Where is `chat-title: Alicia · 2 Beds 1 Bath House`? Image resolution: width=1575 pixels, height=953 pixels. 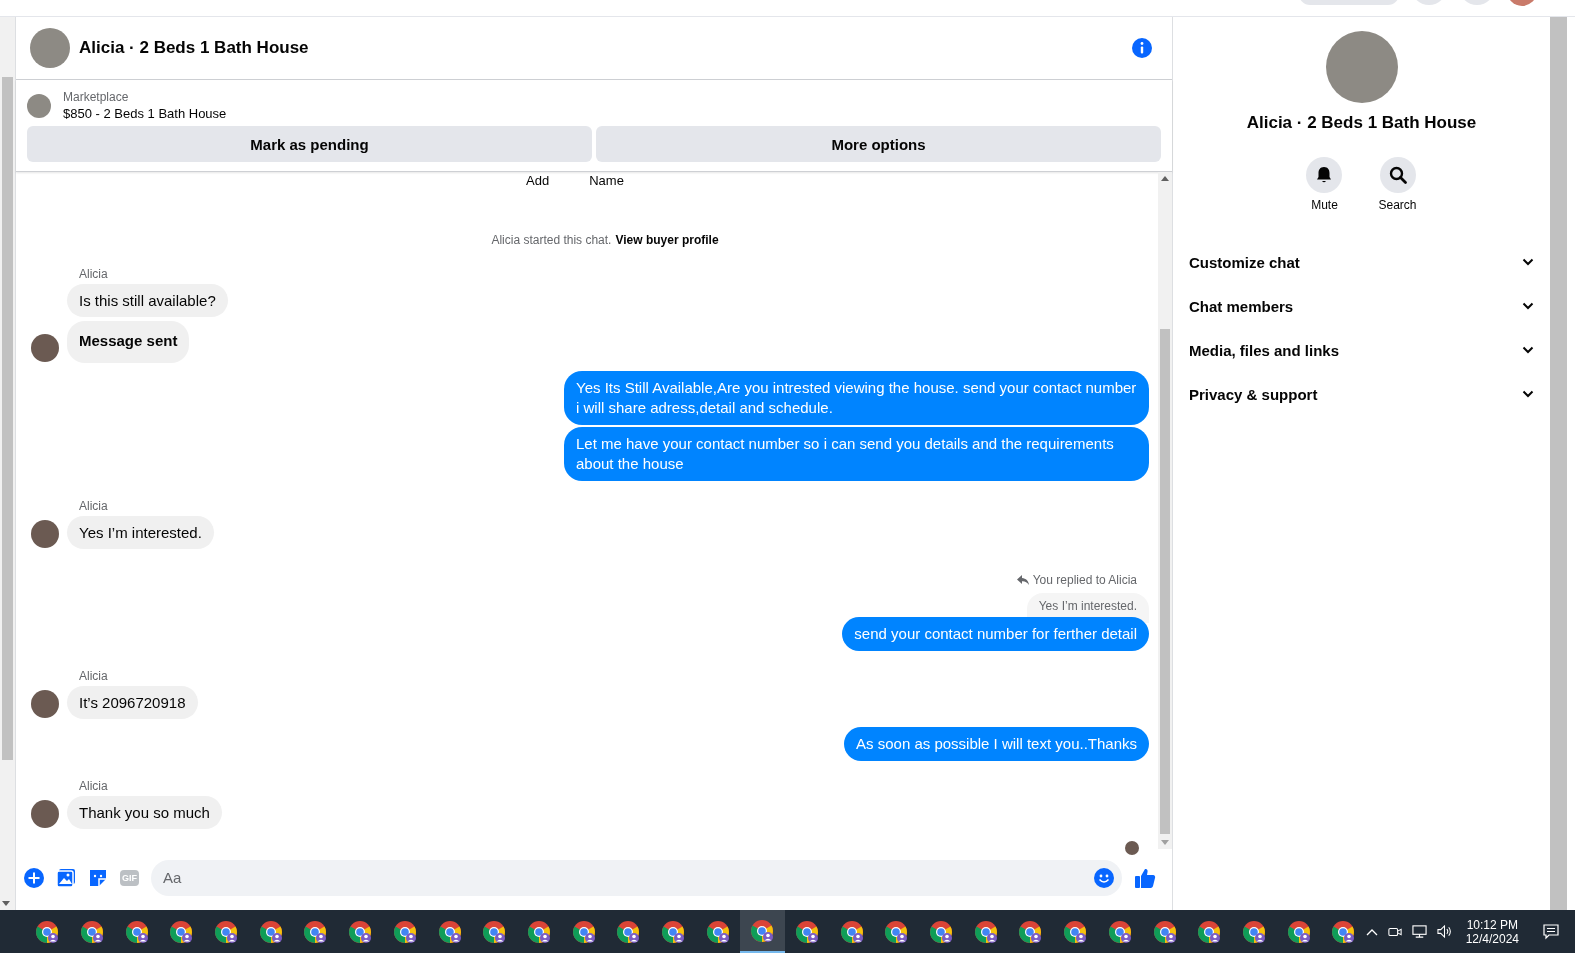
chat-title: Alicia · 2 Beds 1 Bath House is located at coordinates (194, 48).